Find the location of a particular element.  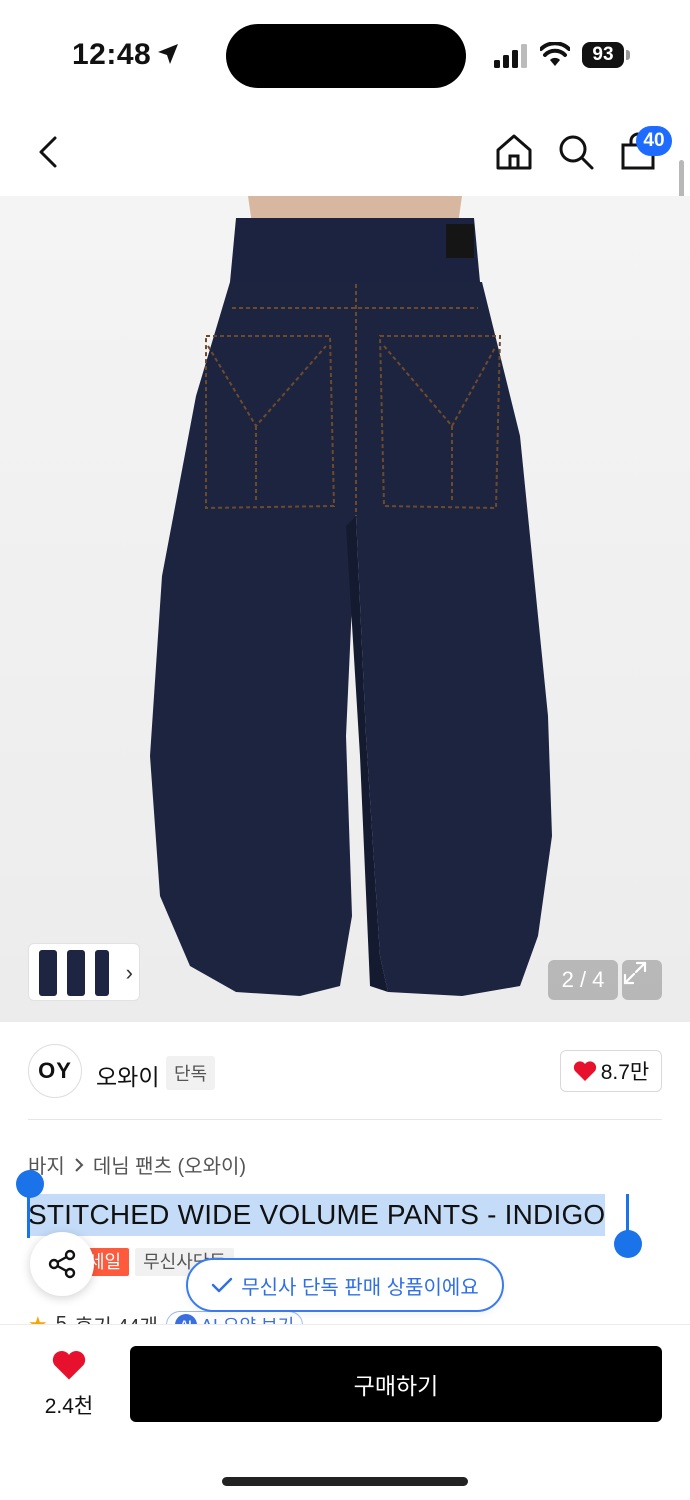

divider is located at coordinates (345, 1119).